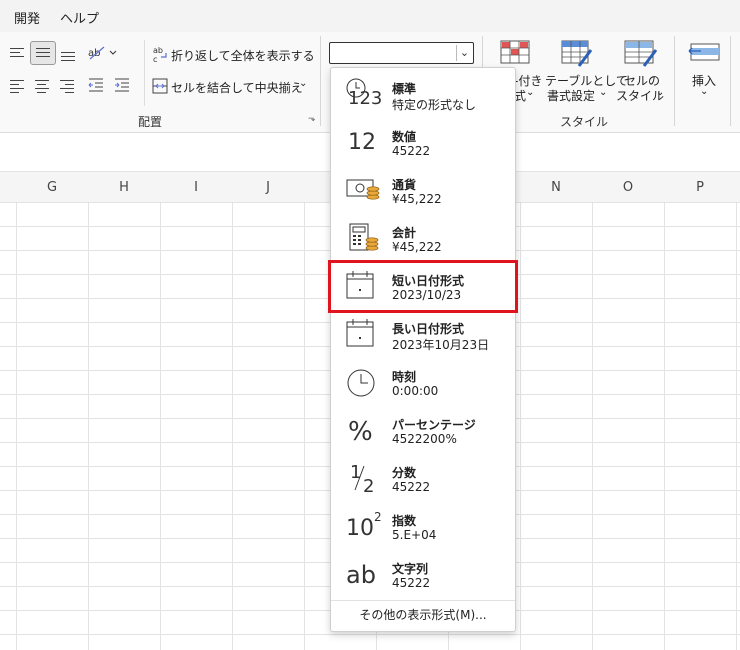 Image resolution: width=740 pixels, height=650 pixels. I want to click on format-item-short-date: 短い日付形式 2023/10/23, so click(423, 286).